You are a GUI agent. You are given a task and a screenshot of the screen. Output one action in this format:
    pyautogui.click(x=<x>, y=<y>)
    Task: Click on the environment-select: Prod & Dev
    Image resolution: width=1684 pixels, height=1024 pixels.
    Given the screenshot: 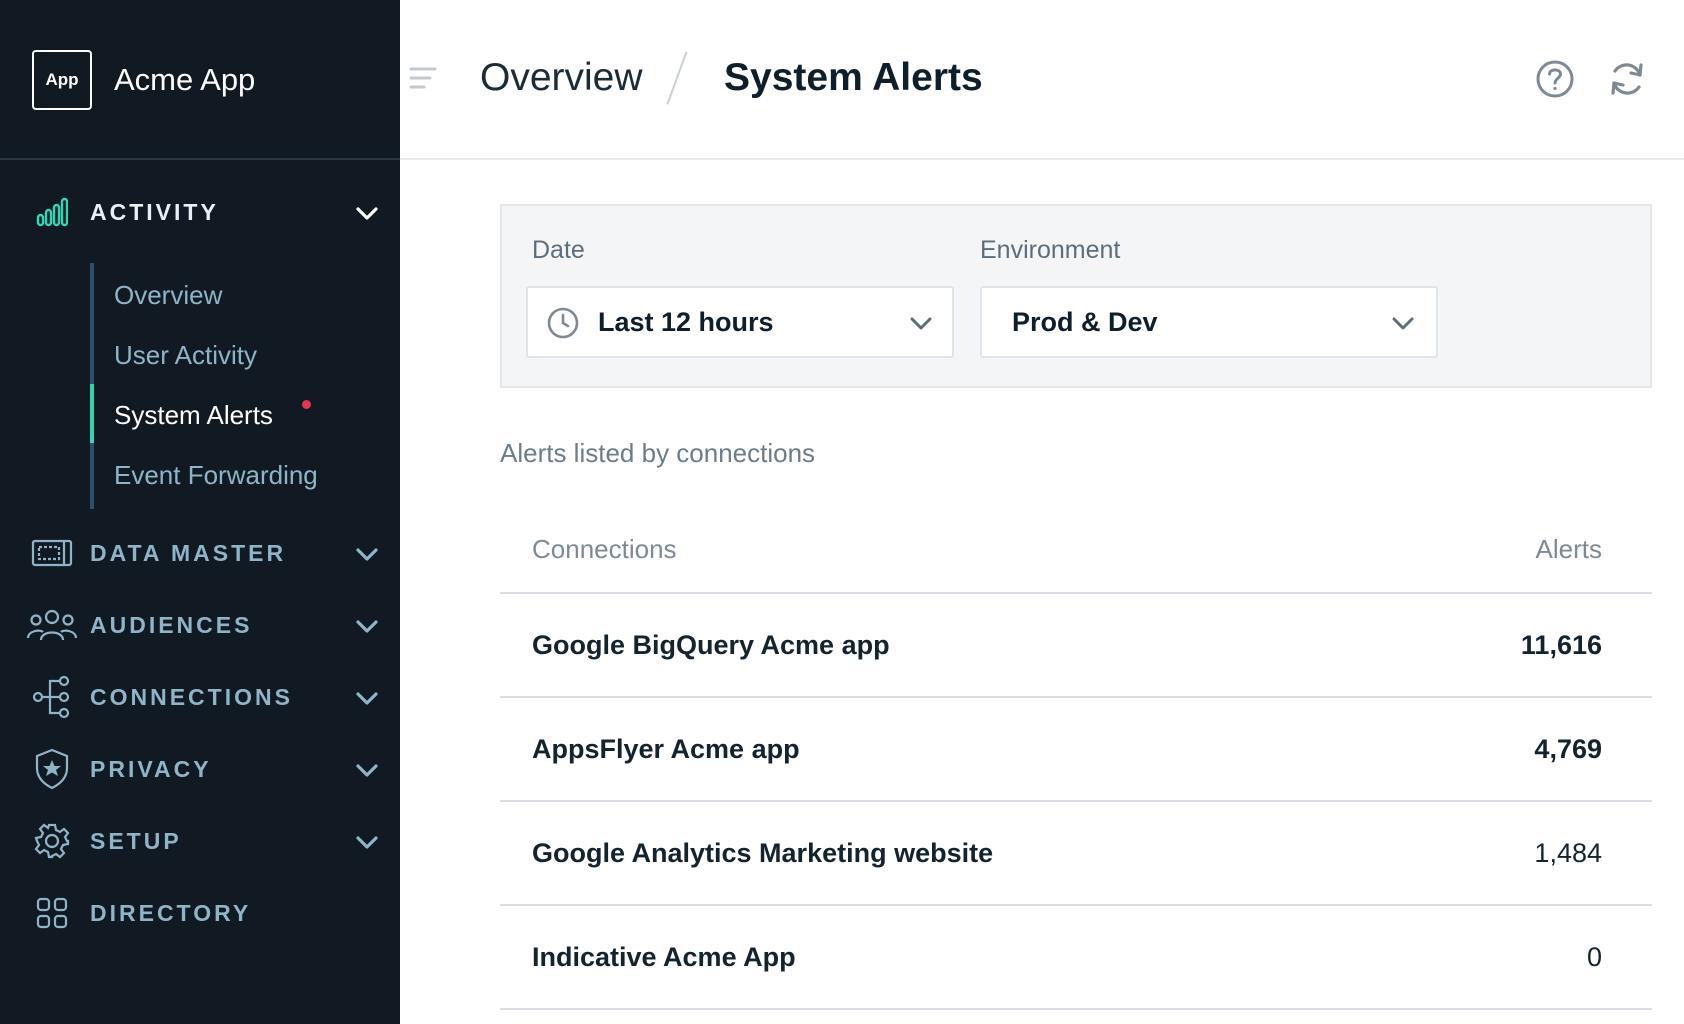 What is the action you would take?
    pyautogui.click(x=1209, y=322)
    